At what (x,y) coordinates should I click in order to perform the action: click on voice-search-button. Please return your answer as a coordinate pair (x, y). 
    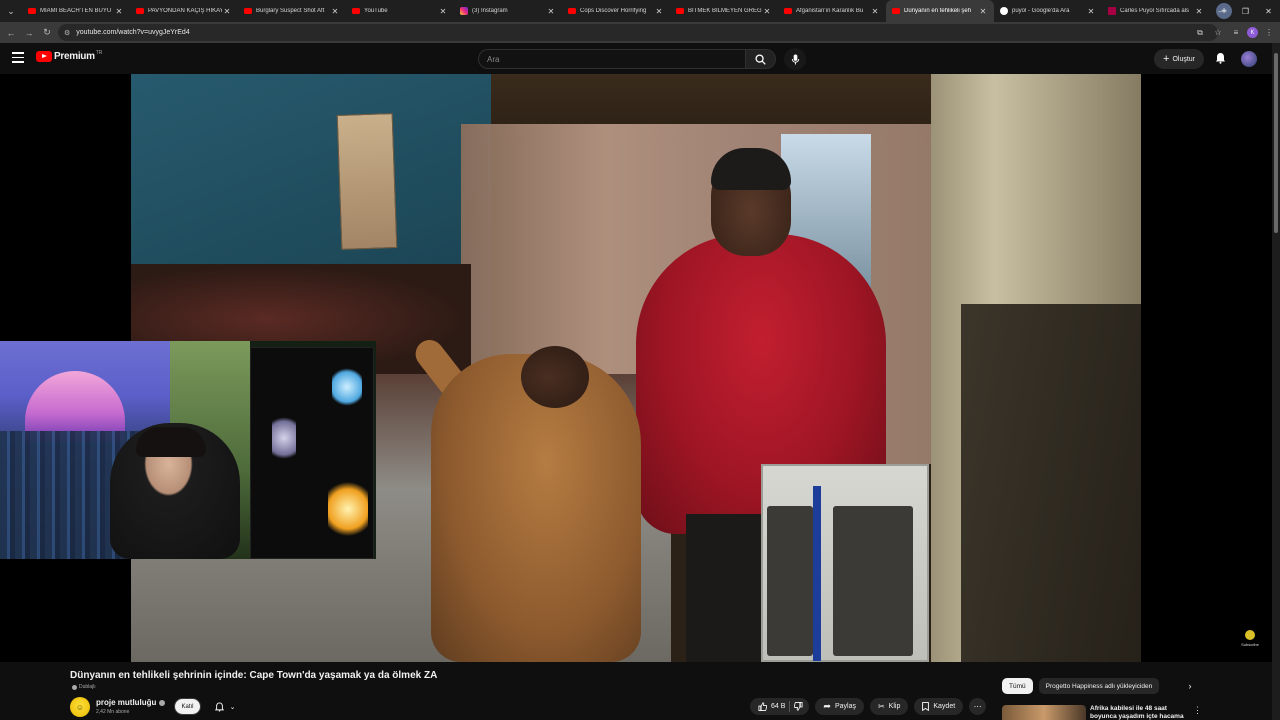
    Looking at the image, I should click on (795, 59).